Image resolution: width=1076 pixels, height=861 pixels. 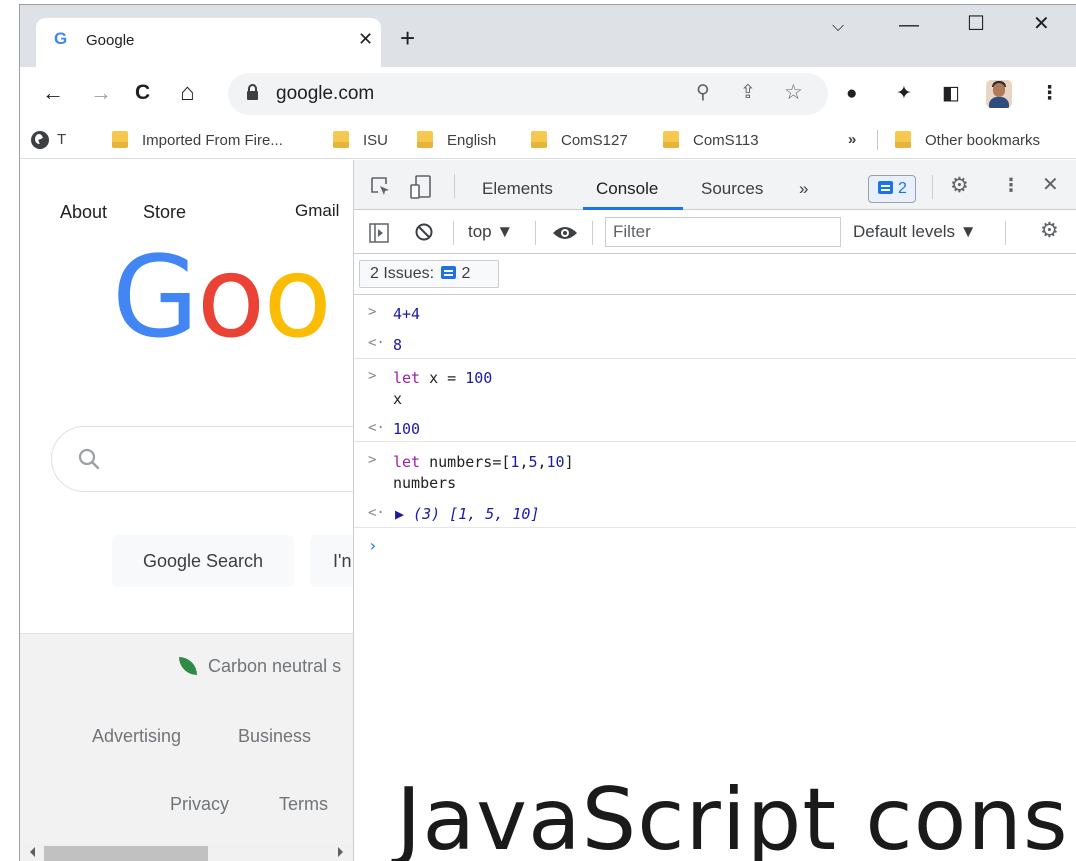 What do you see at coordinates (594, 140) in the screenshot?
I see `bookmark-label: ComS127` at bounding box center [594, 140].